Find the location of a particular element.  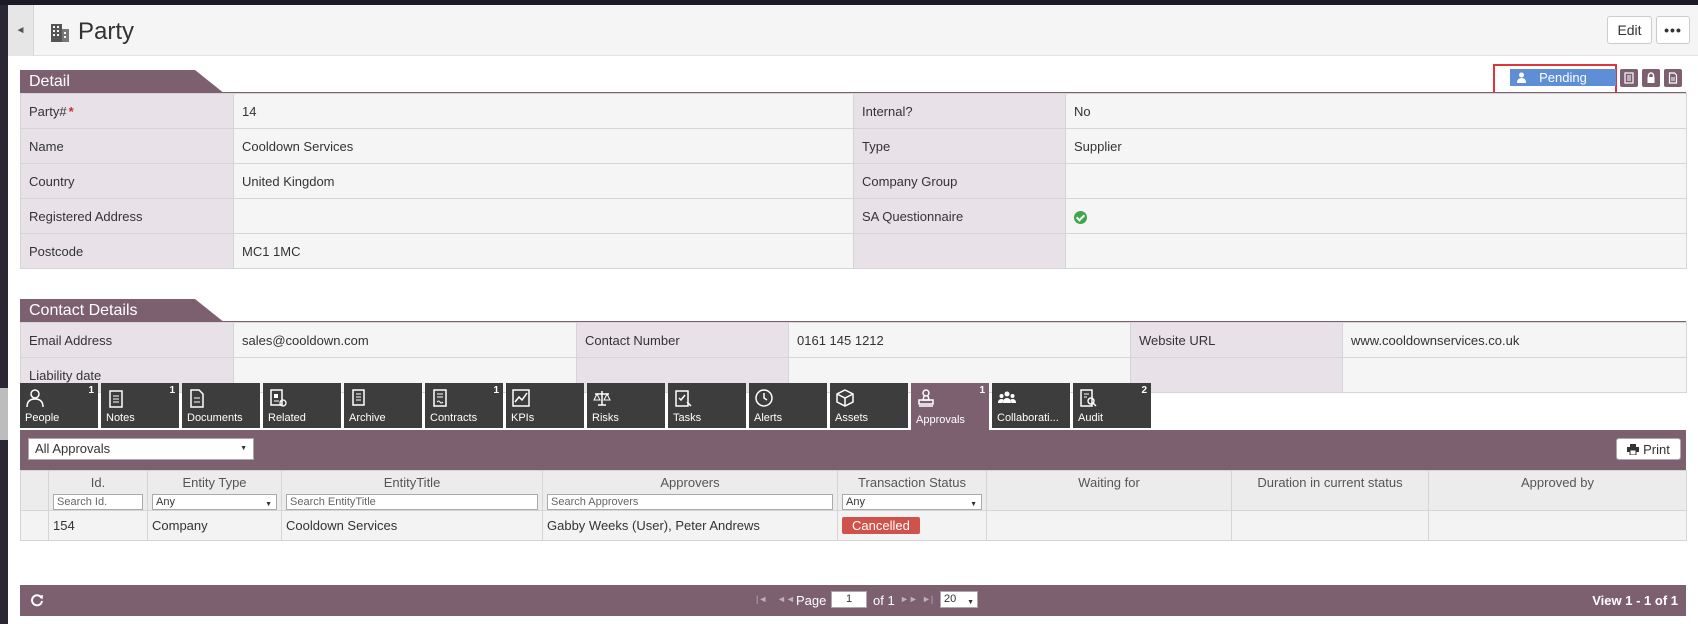

email-value: sales@cooldown.com is located at coordinates (405, 340).